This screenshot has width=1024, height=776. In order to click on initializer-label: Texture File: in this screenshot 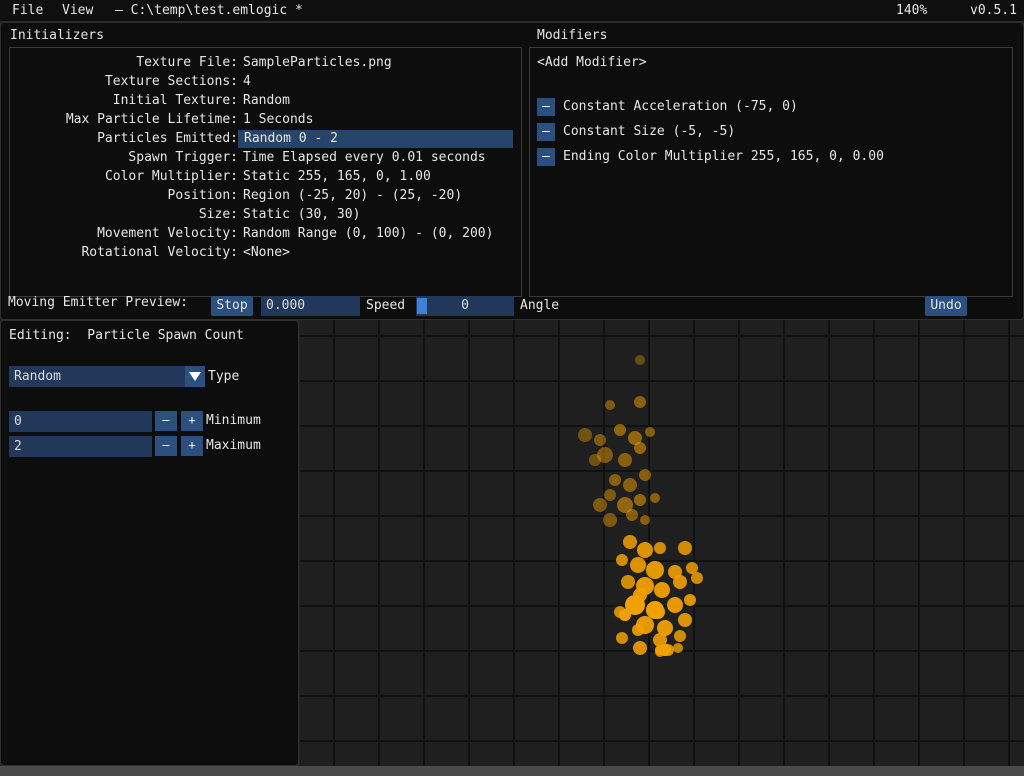, I will do `click(187, 62)`.